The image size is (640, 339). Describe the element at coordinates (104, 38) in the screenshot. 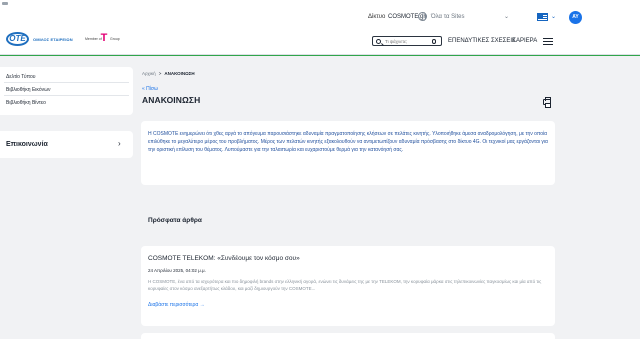

I see `telekom-logo: T` at that location.